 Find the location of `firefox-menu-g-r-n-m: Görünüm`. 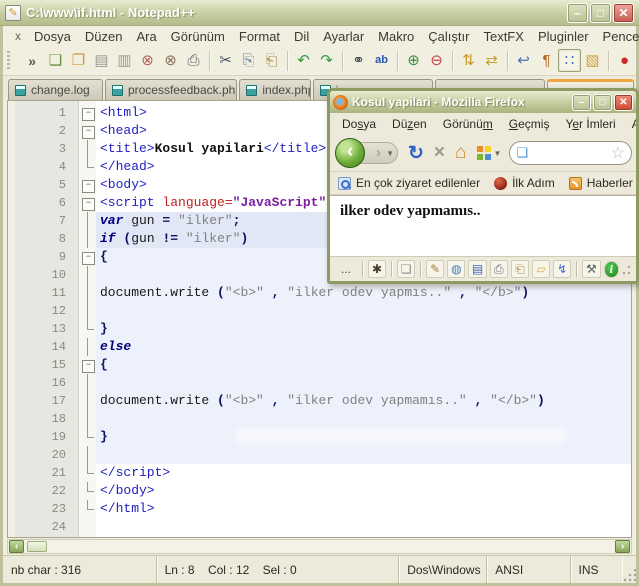

firefox-menu-g-r-n-m: Görünüm is located at coordinates (468, 124).